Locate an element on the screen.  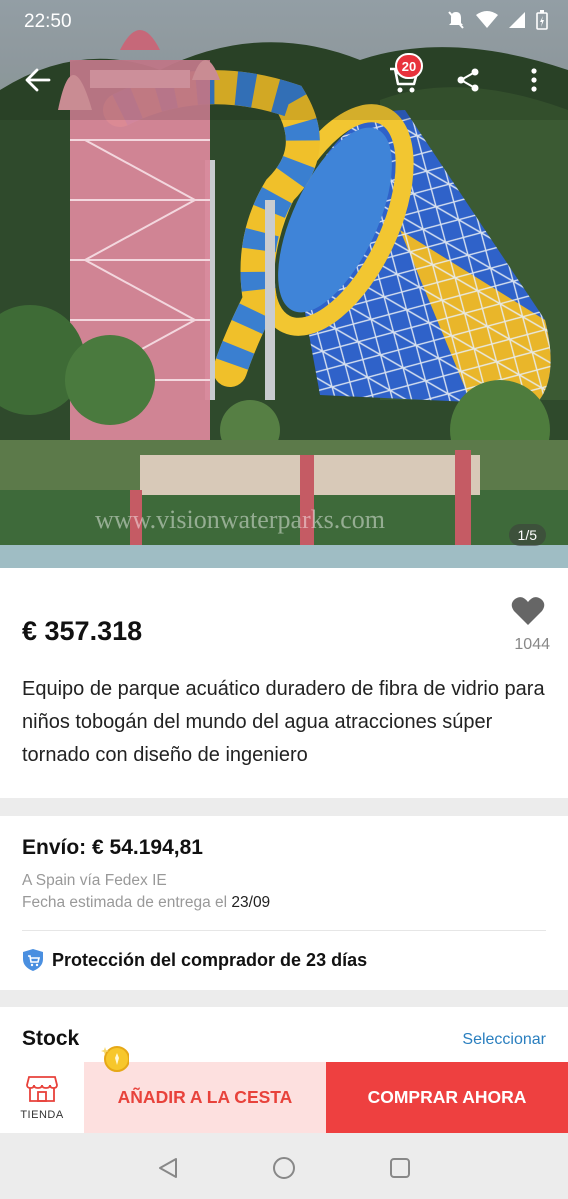
nav-back-button is located at coordinates (168, 1168).